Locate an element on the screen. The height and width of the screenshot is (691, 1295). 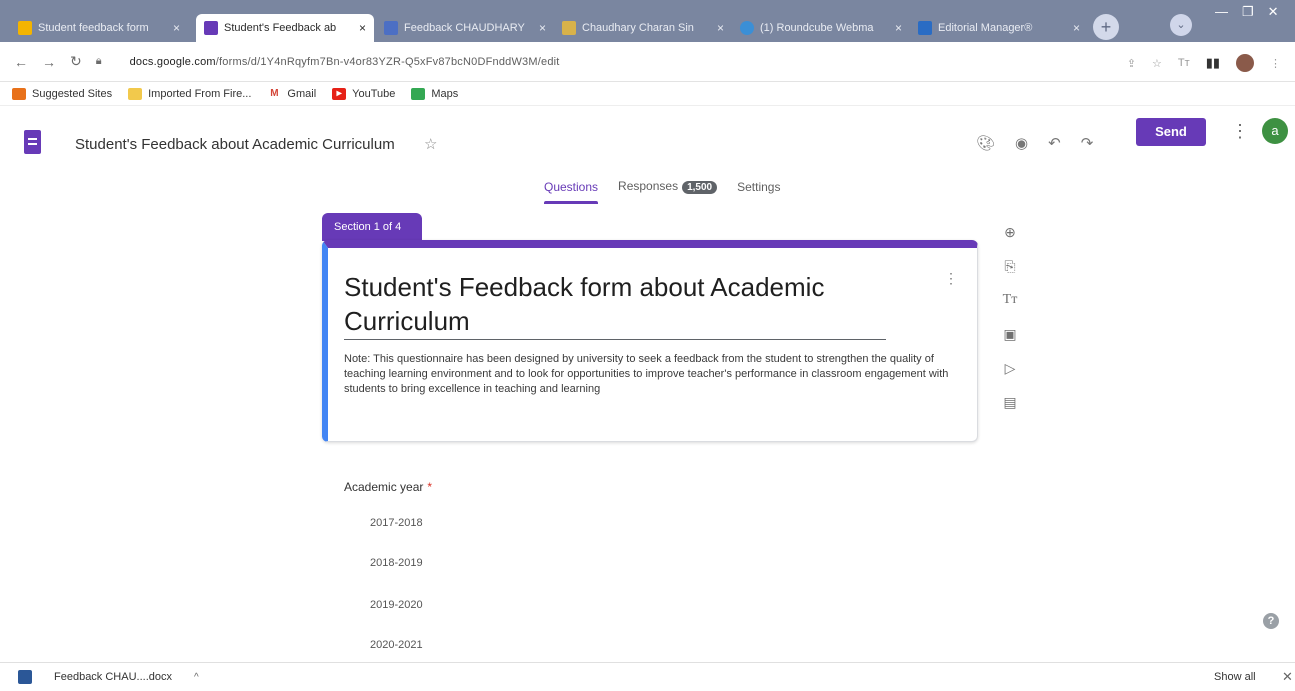
window-close-icon: ✕ is located at coordinates (1273, 12).